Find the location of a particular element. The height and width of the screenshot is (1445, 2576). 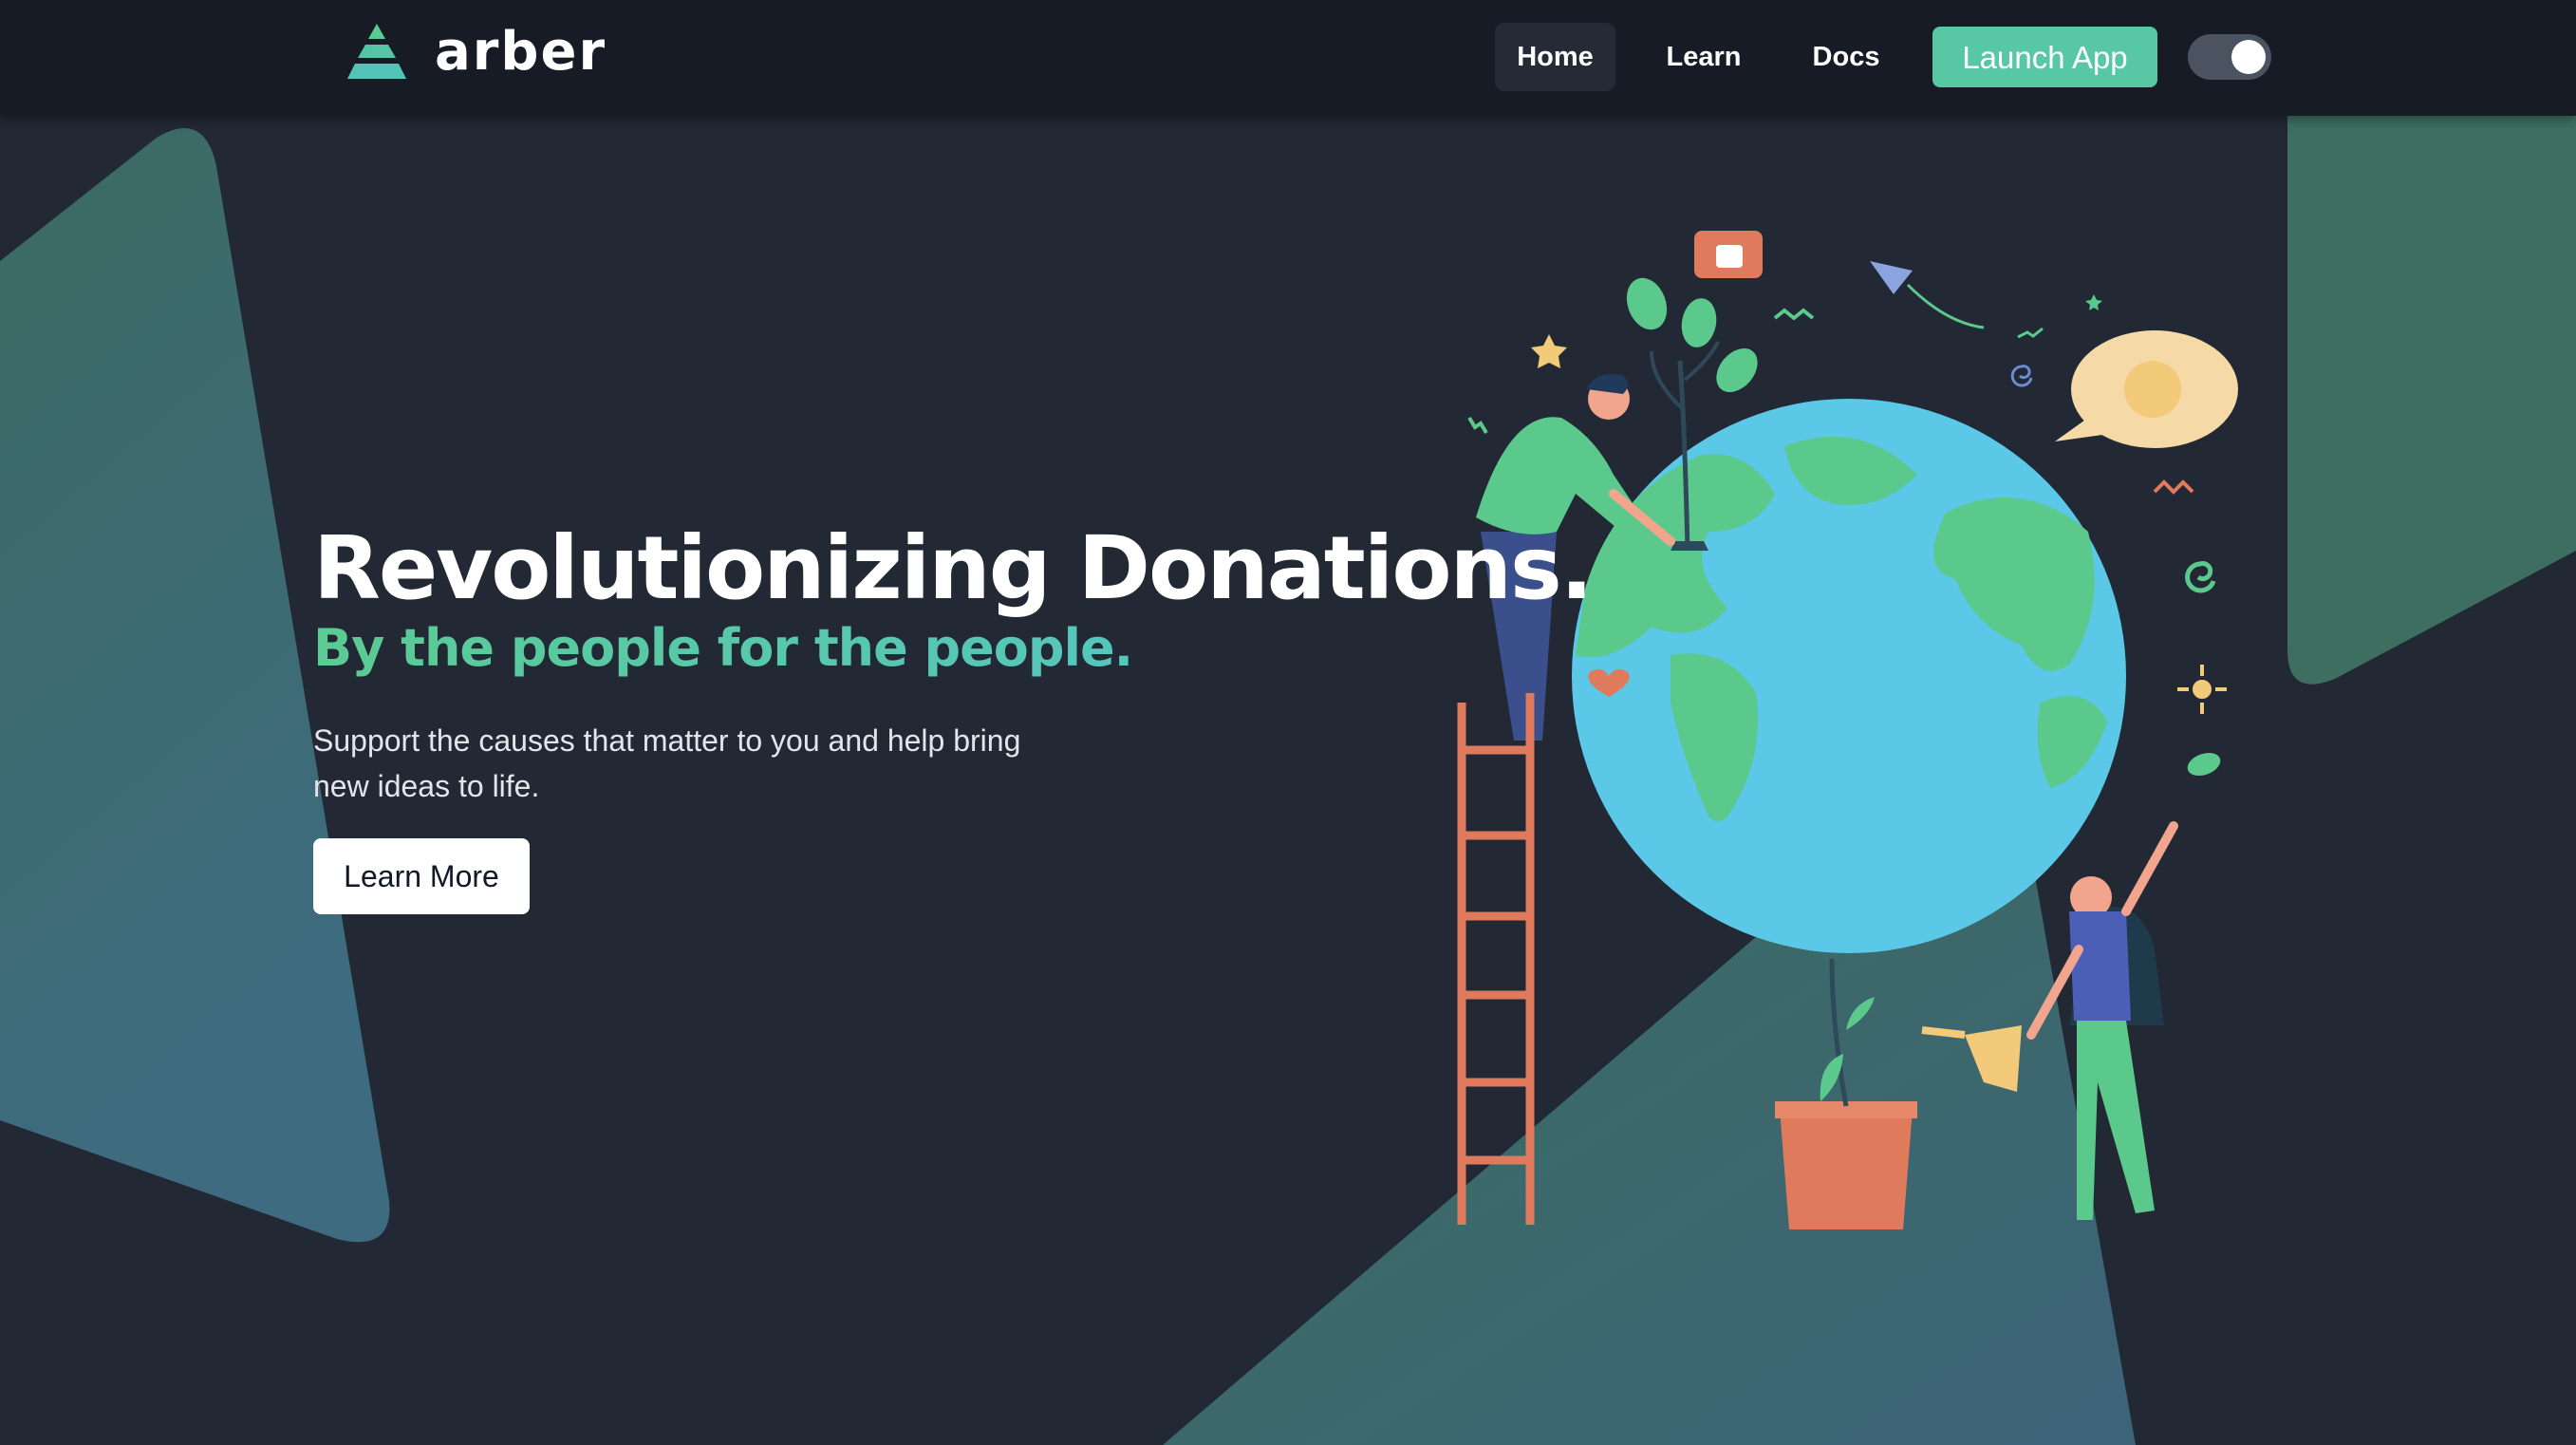

brand-name: arber is located at coordinates (521, 52).